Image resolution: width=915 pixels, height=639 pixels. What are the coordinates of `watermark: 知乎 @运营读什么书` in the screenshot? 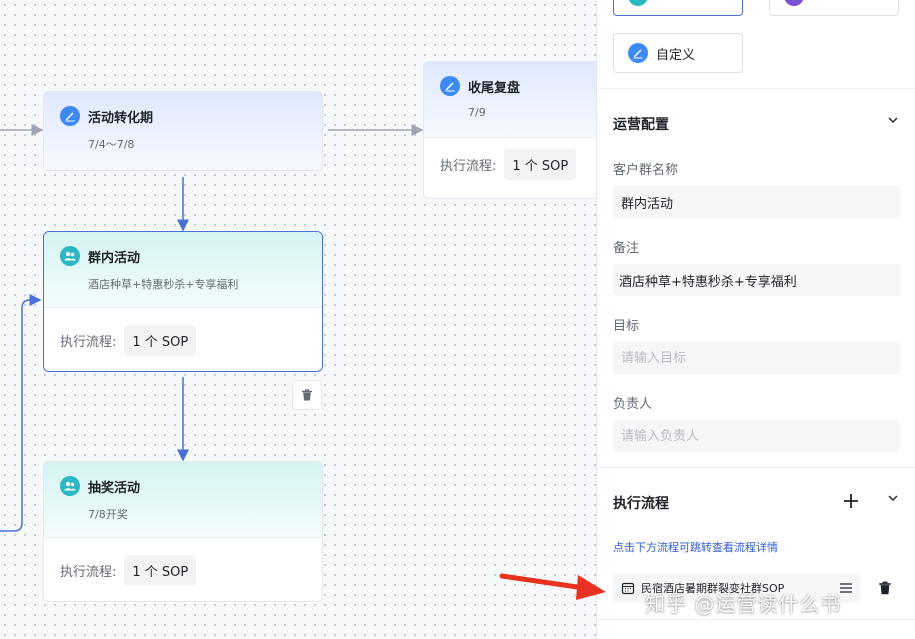 It's located at (743, 604).